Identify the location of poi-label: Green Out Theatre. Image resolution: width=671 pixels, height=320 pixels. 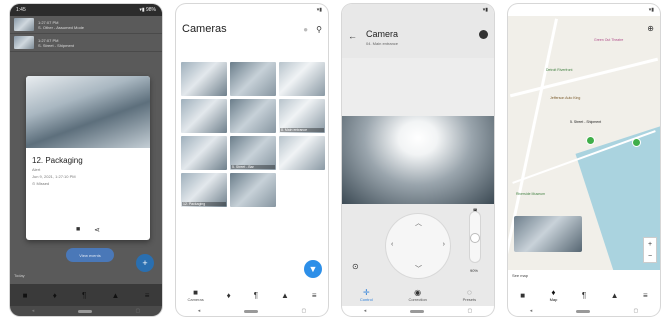
(608, 40).